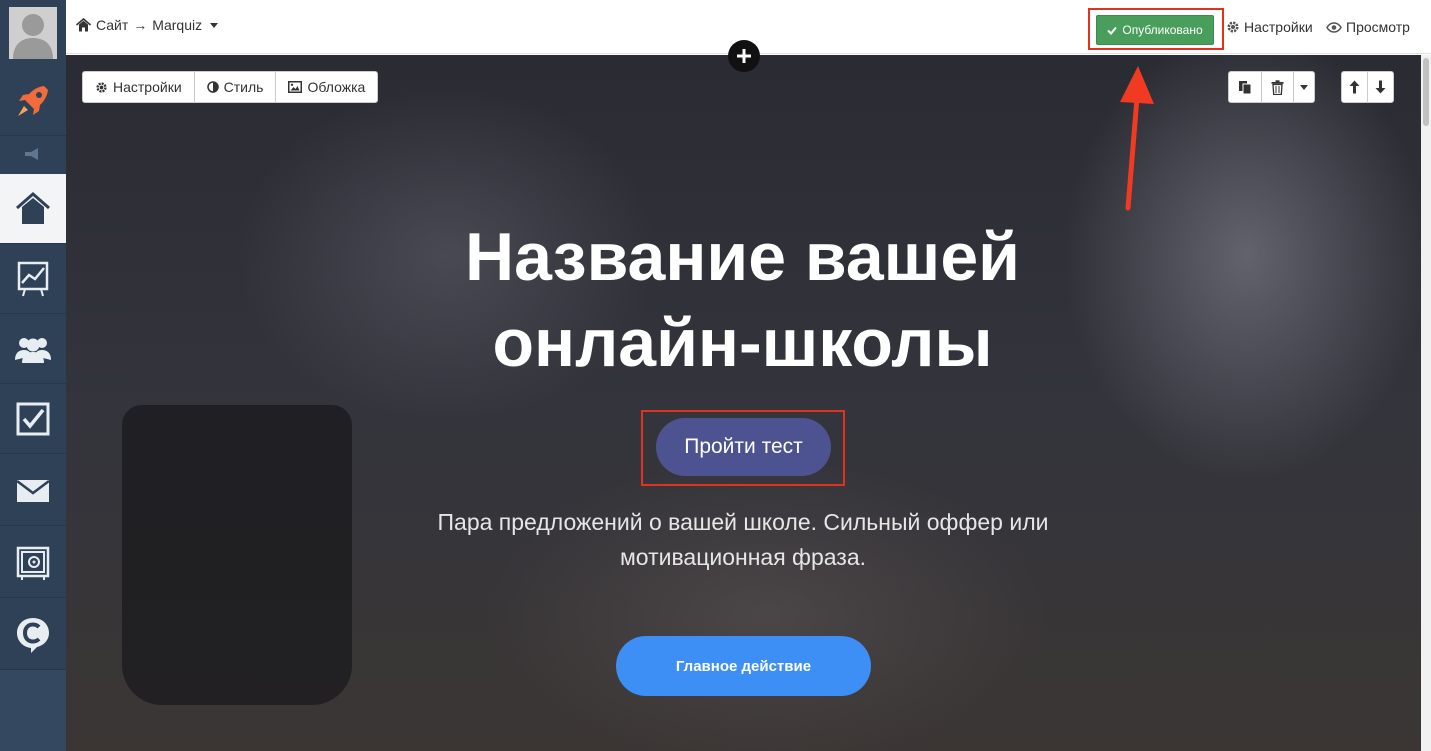  I want to click on sidebar-item-launch, so click(33, 101).